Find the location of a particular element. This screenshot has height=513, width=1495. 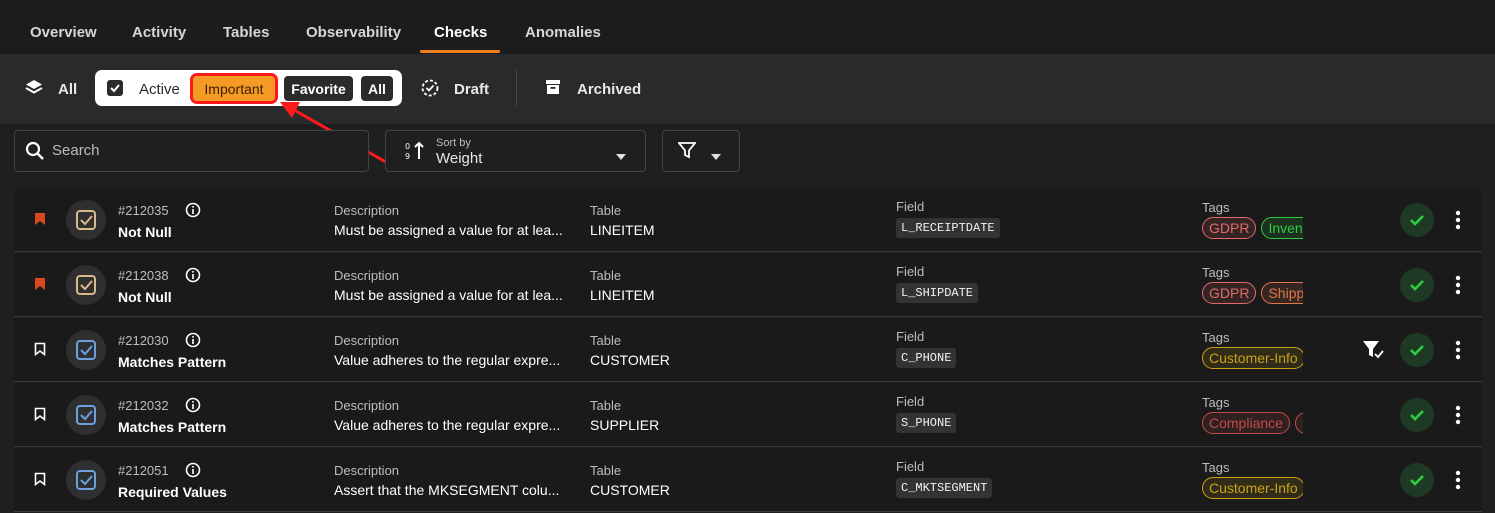

search-icon is located at coordinates (35, 153).